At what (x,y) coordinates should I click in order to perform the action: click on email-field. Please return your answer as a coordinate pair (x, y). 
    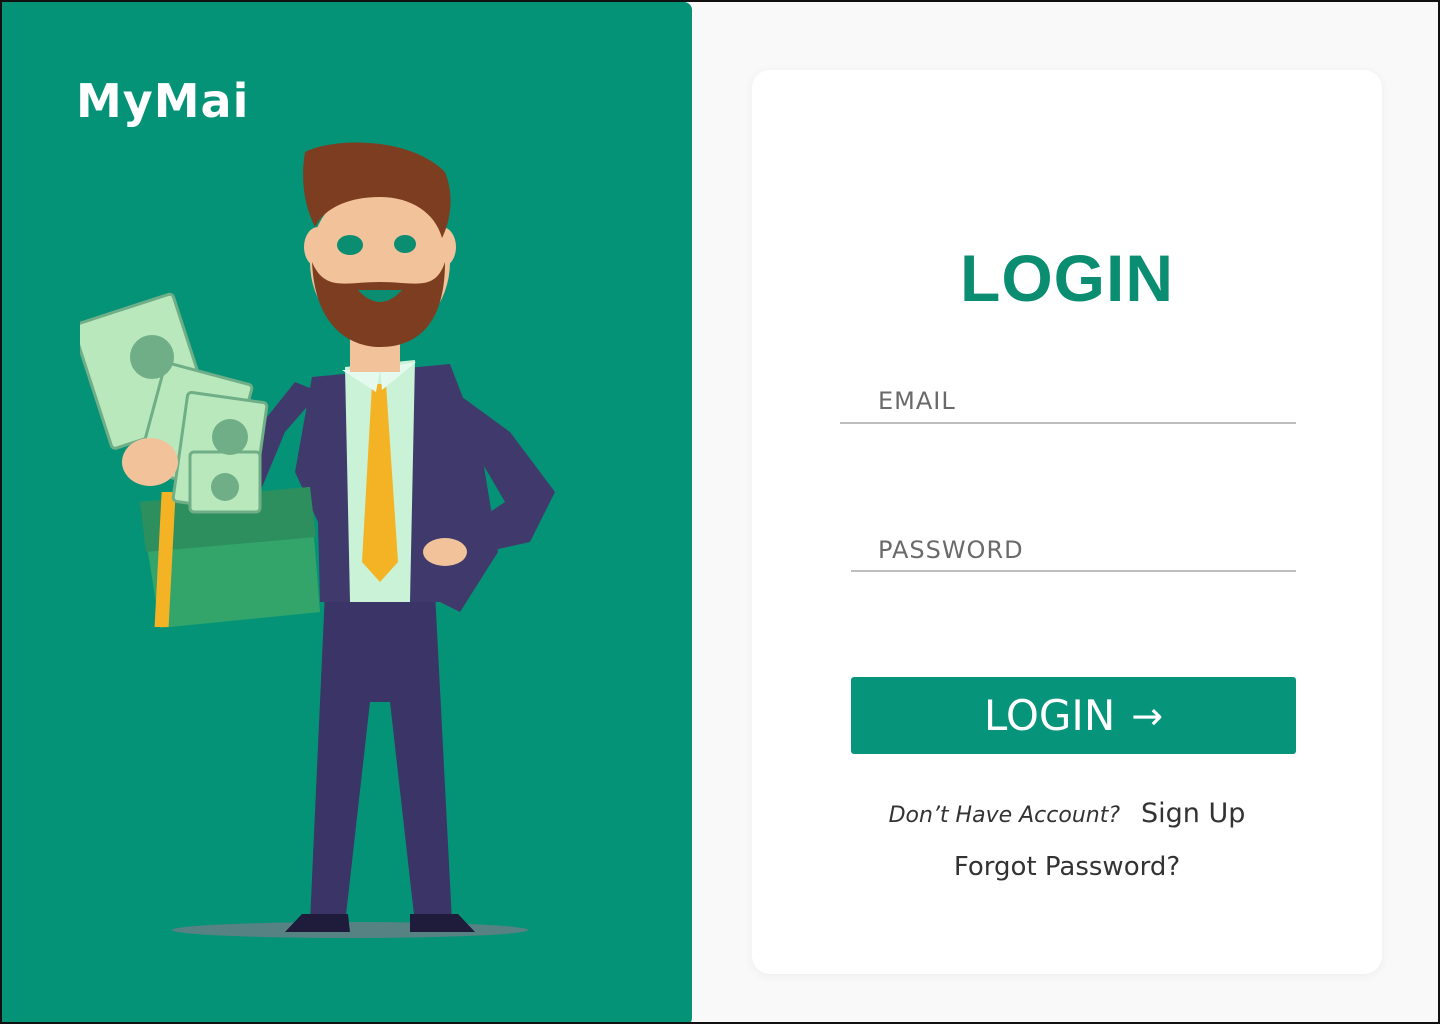
    Looking at the image, I should click on (1068, 398).